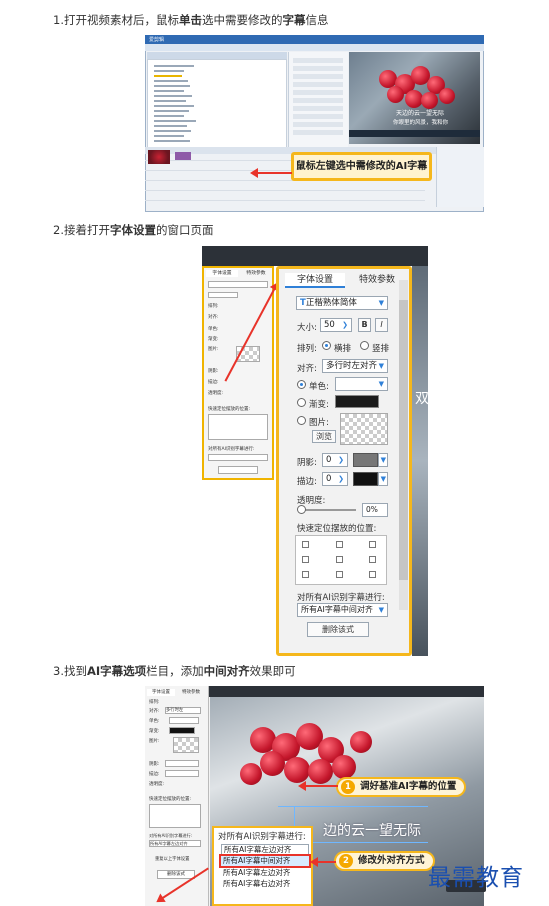 Image resolution: width=549 pixels, height=906 pixels. Describe the element at coordinates (337, 529) in the screenshot. I see `position-label: 快速定位摆放的位置:` at that location.